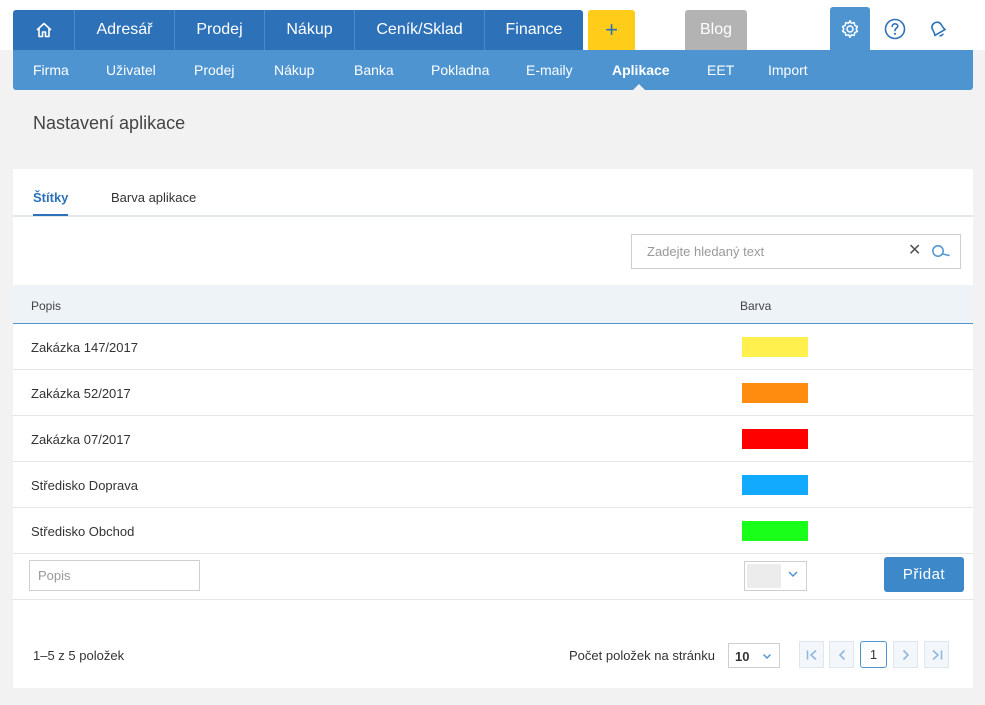  I want to click on search-box: ✕, so click(796, 251).